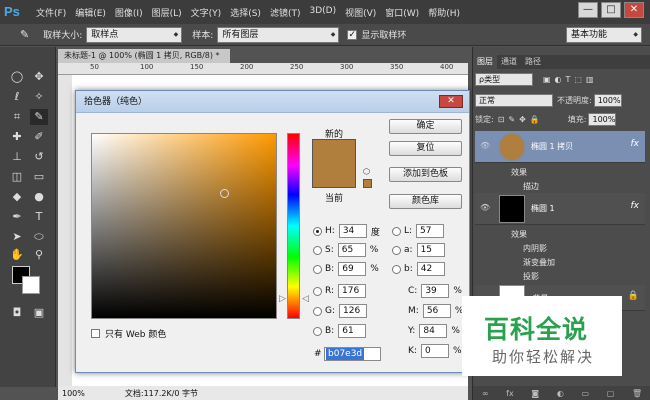 The width and height of the screenshot is (650, 400). Describe the element at coordinates (430, 231) in the screenshot. I see `lab-l-input: 57` at that location.